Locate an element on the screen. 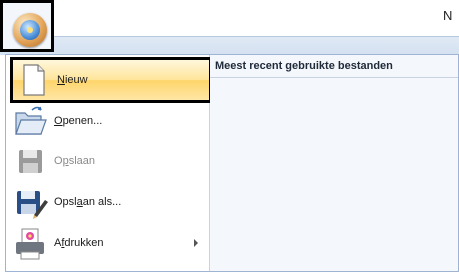 The image size is (459, 272). recent-files-header: Meest recent gebruikte bestanden is located at coordinates (334, 66).